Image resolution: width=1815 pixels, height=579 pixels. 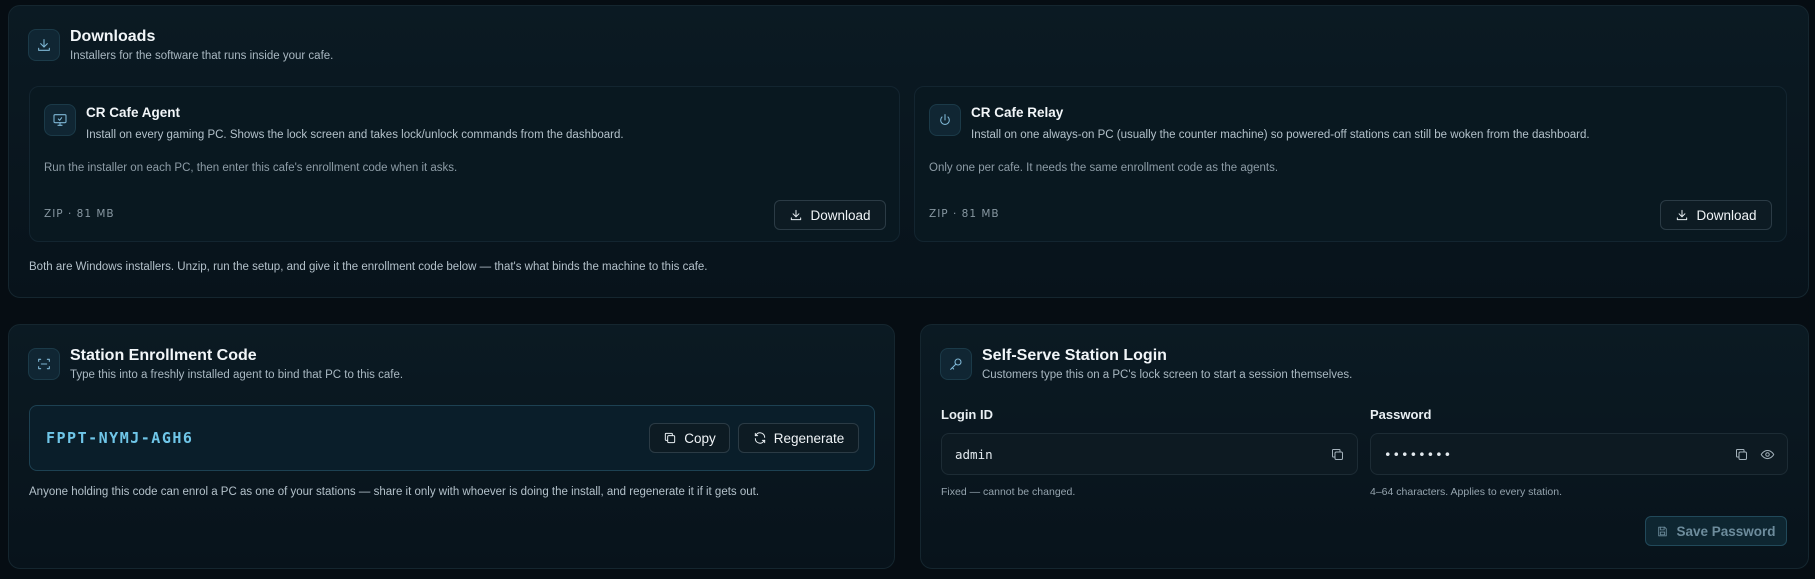 What do you see at coordinates (1418, 454) in the screenshot?
I see `password-value: ••••••••` at bounding box center [1418, 454].